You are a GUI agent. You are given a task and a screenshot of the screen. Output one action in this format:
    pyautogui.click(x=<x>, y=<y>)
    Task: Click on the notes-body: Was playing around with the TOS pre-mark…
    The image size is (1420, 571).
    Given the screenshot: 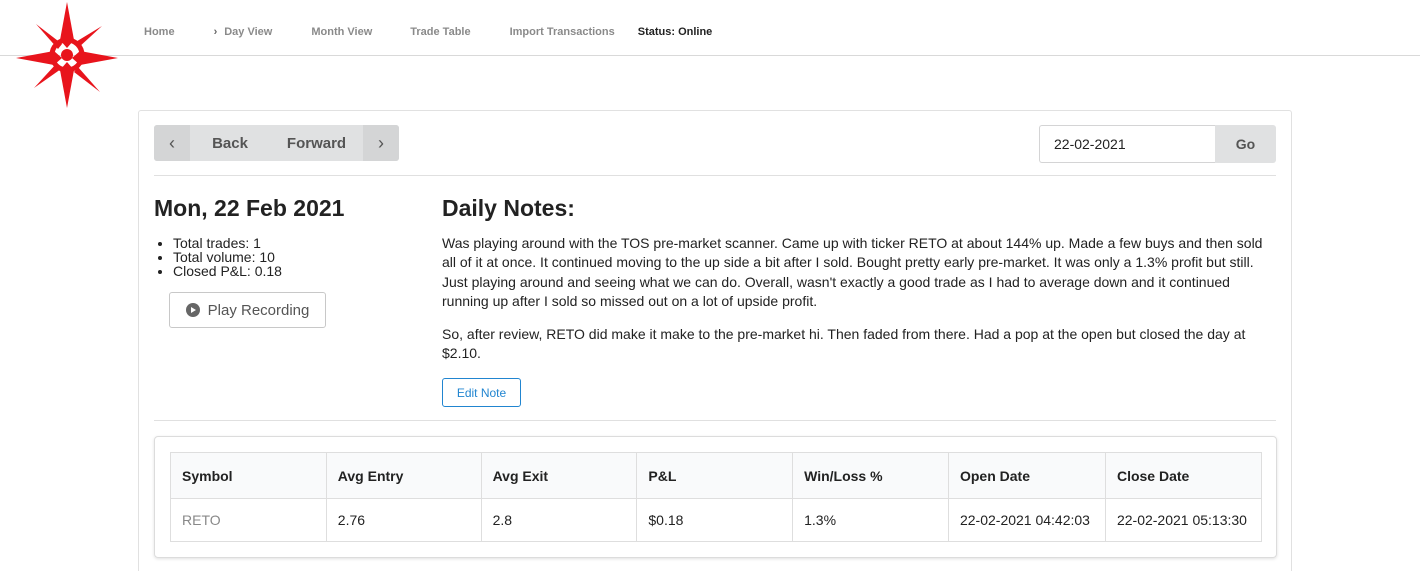 What is the action you would take?
    pyautogui.click(x=860, y=305)
    